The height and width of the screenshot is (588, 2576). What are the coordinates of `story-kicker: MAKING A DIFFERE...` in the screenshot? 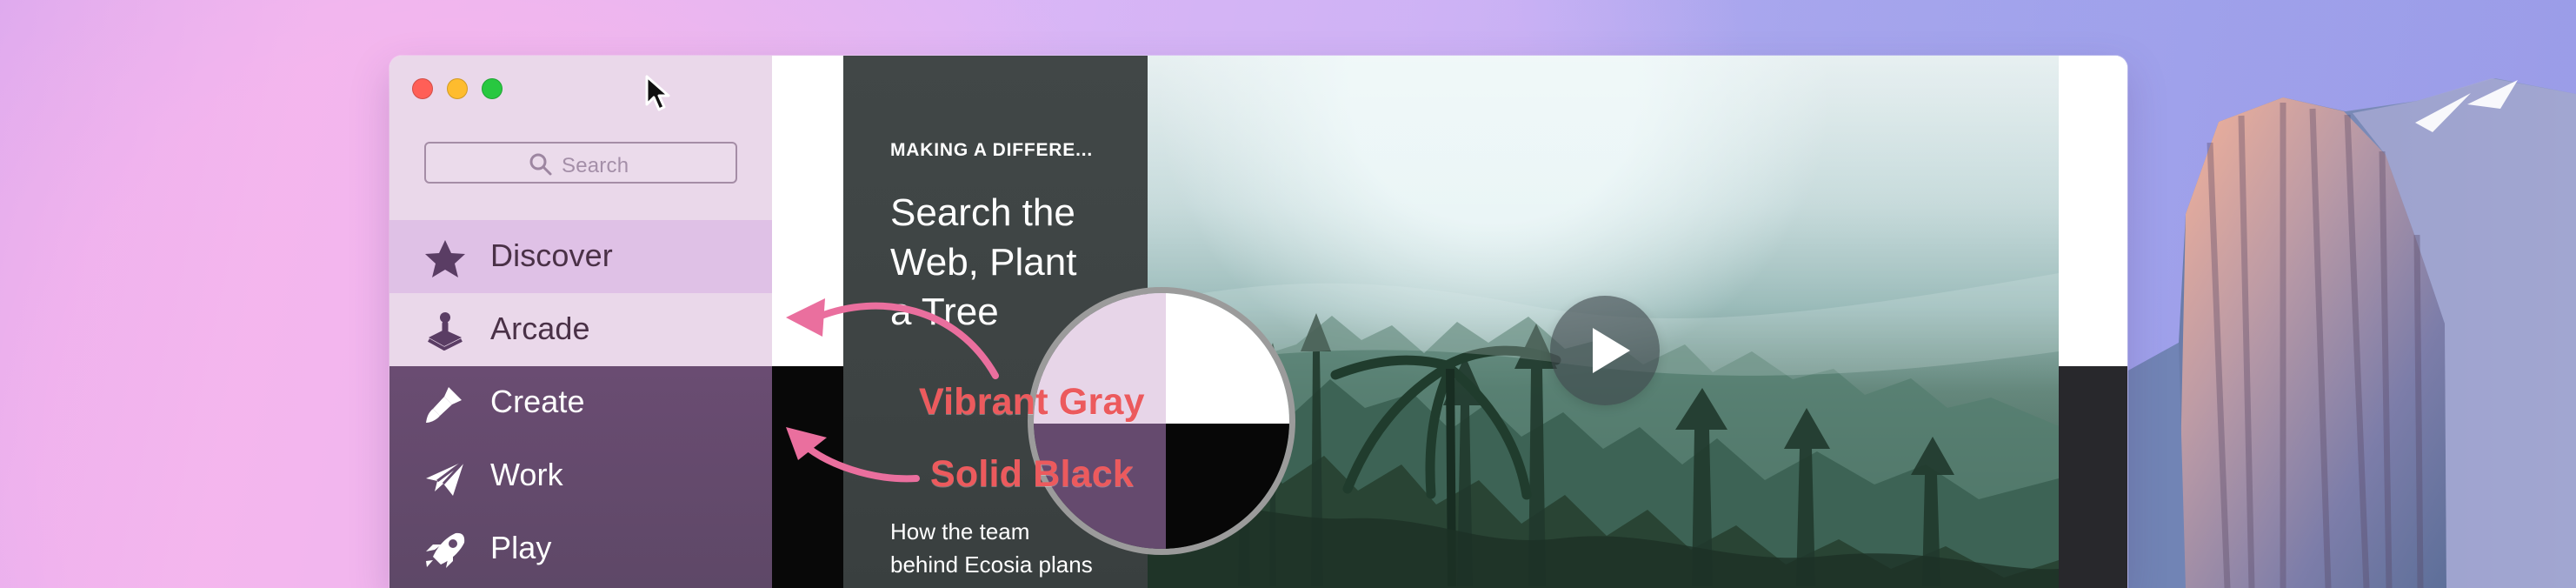 It's located at (991, 150).